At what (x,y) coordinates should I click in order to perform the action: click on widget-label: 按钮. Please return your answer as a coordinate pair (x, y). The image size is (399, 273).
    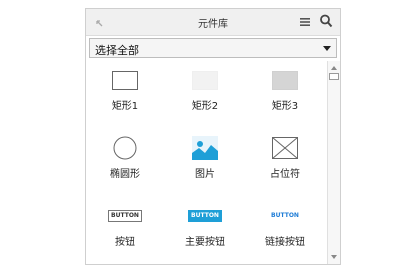
    Looking at the image, I should click on (125, 242).